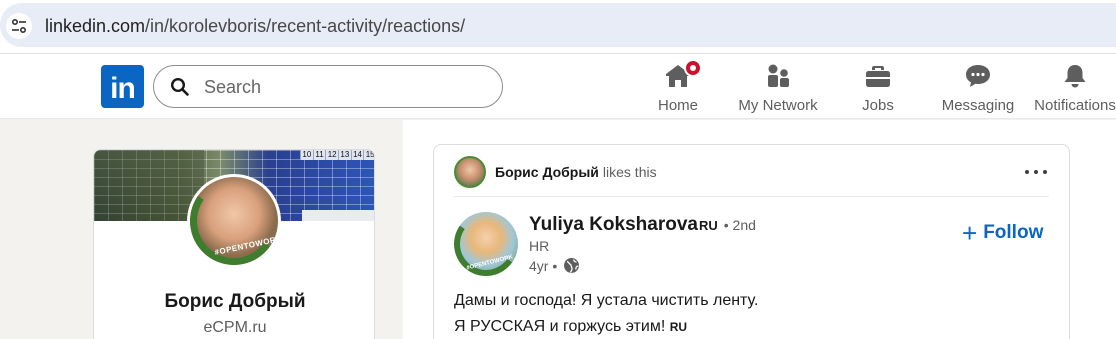 Image resolution: width=1116 pixels, height=339 pixels. Describe the element at coordinates (235, 327) in the screenshot. I see `profile-headline: eCPM.ru` at that location.